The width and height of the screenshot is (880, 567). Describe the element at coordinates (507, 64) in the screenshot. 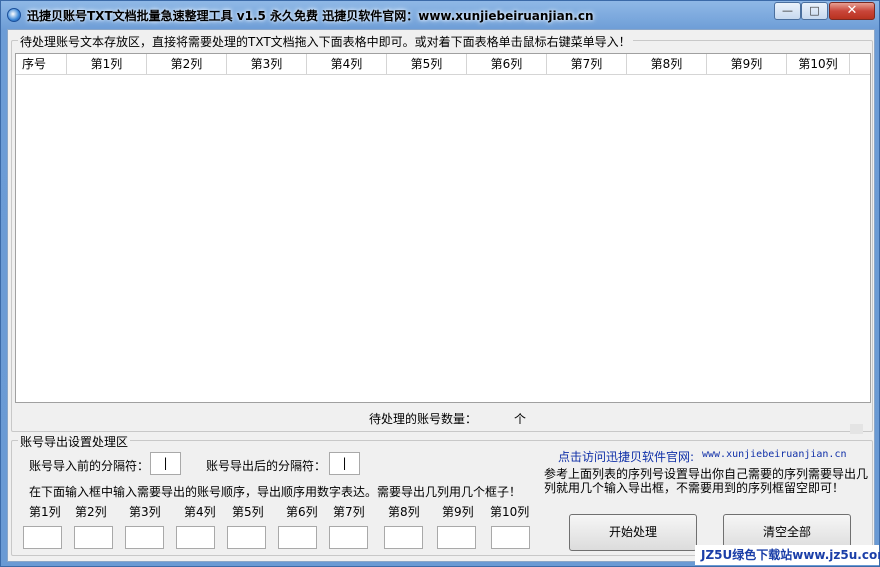

I see `grid-col-6: 第6列` at that location.